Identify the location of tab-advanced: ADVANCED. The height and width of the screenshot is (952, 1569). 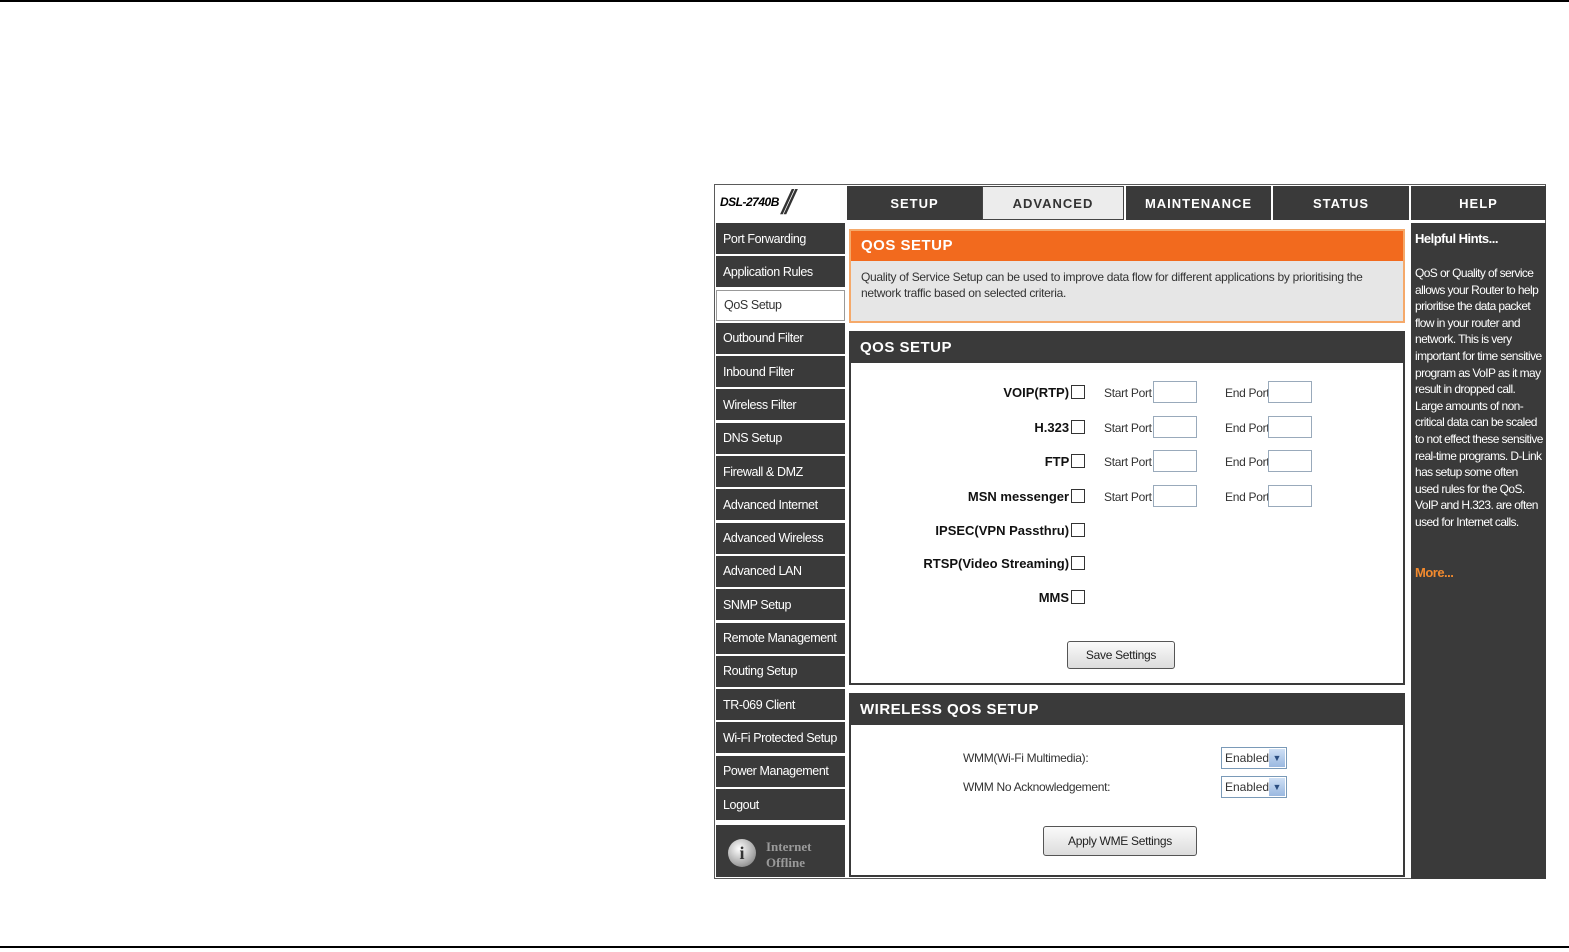
(1053, 203).